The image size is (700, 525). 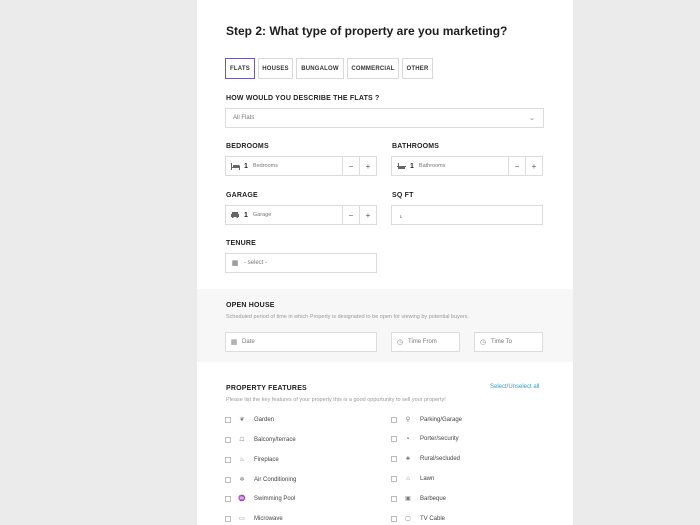 What do you see at coordinates (502, 342) in the screenshot?
I see `time-to-placeholder: Time To` at bounding box center [502, 342].